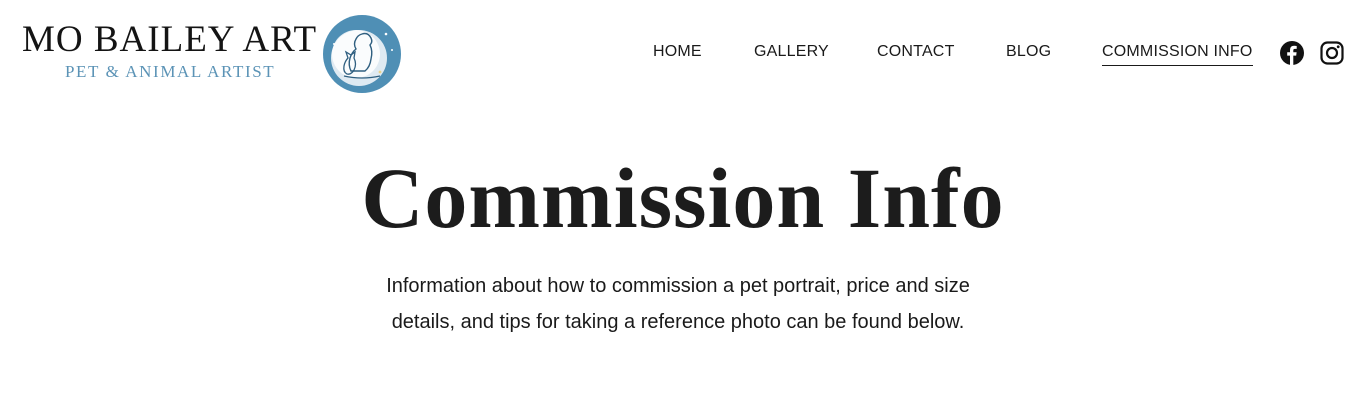  I want to click on instagram-icon, so click(1332, 53).